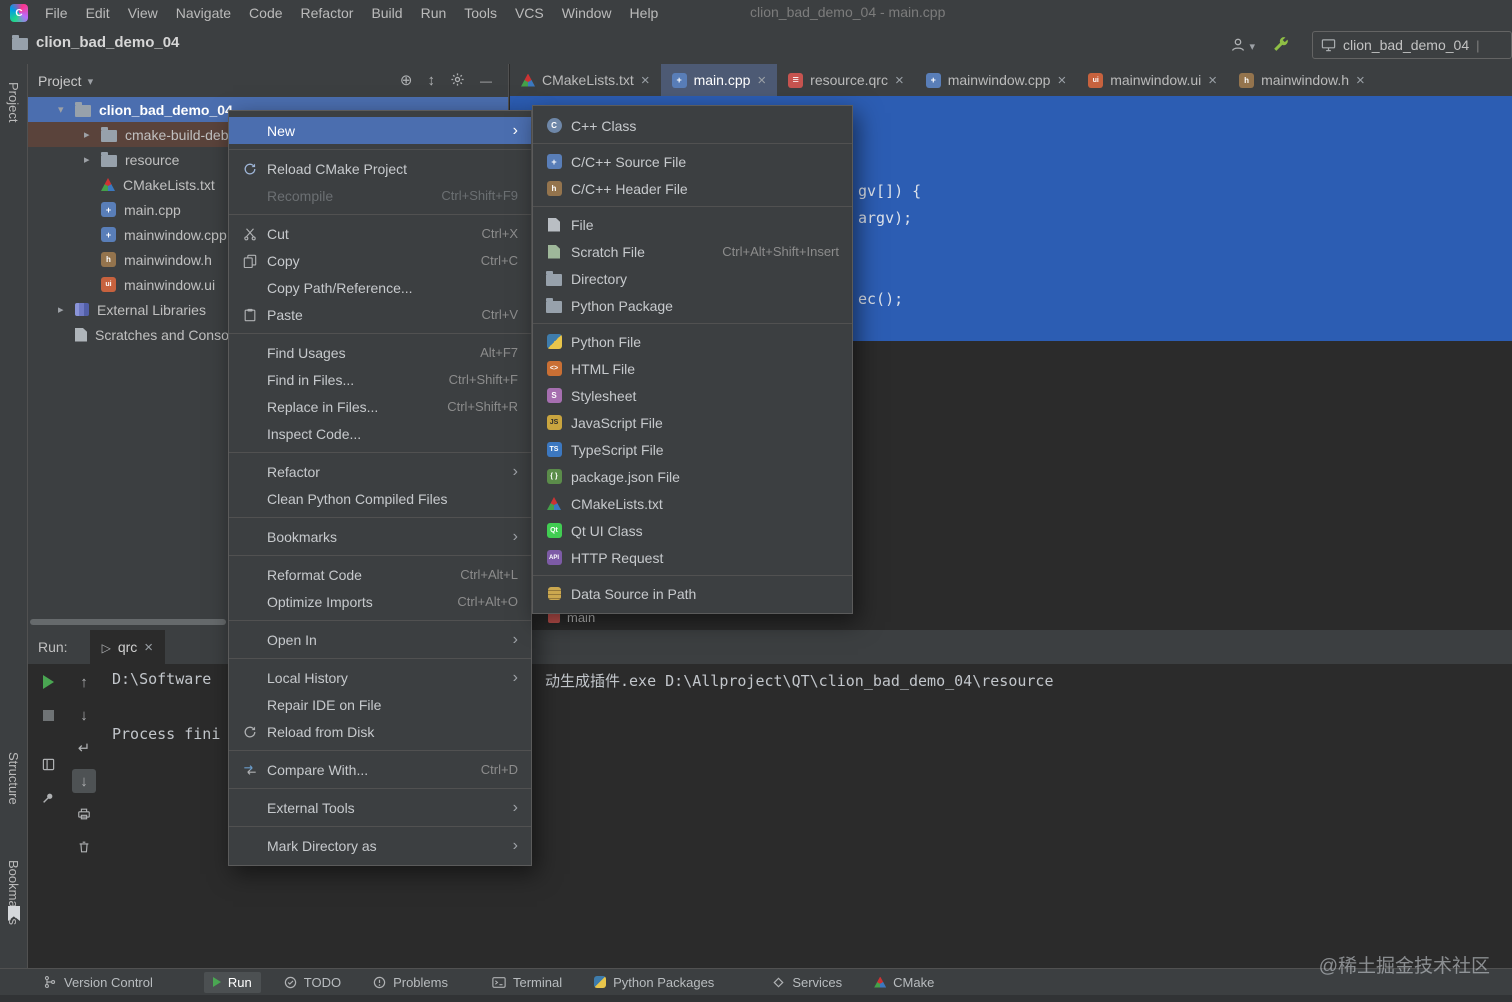  Describe the element at coordinates (457, 81) in the screenshot. I see `settings-gear-icon` at that location.